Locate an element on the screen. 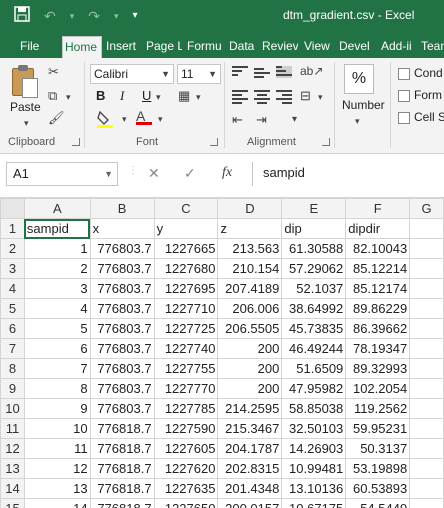 The width and height of the screenshot is (444, 508). bold-button: B is located at coordinates (100, 95).